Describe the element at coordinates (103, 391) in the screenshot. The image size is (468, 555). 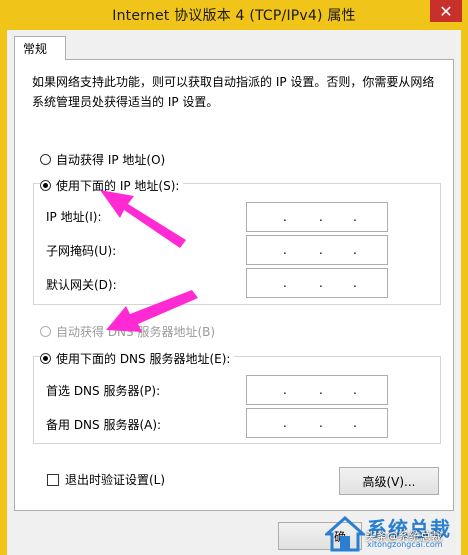
I see `preferred-dns-label: 首选 DNS 服务器(P):` at that location.